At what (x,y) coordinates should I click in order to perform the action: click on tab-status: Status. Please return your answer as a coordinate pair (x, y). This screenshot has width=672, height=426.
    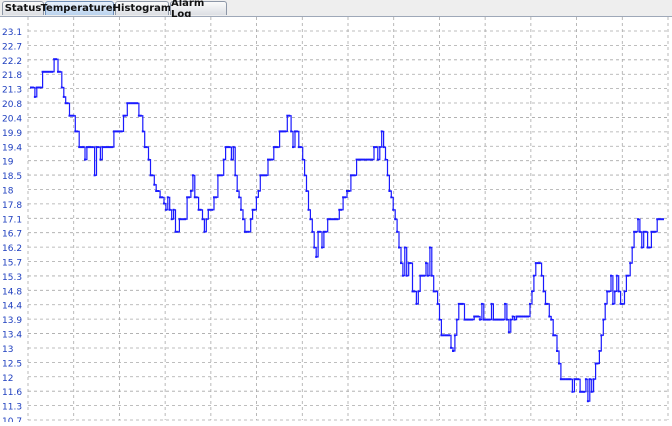
    Looking at the image, I should click on (23, 8).